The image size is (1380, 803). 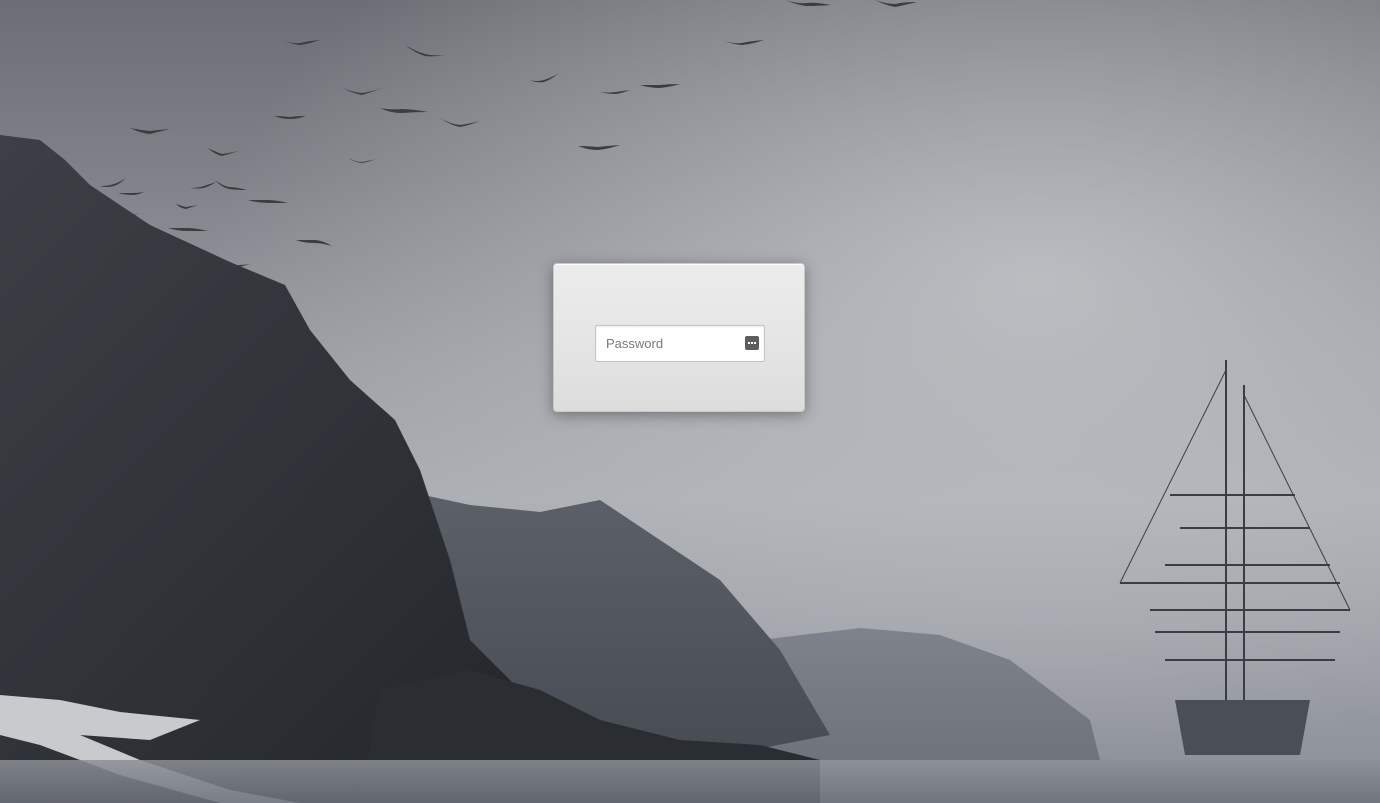 I want to click on password-dots-icon, so click(x=752, y=343).